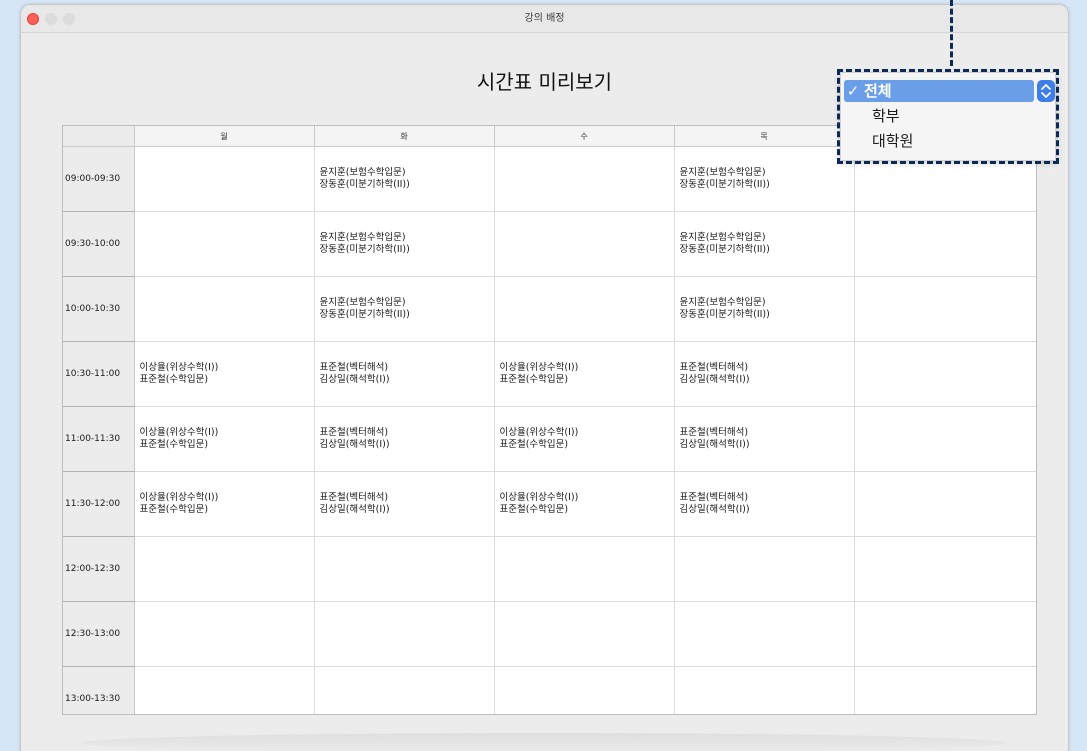 The height and width of the screenshot is (751, 1087). I want to click on time-slot-label: 11:30-12:00, so click(99, 504).